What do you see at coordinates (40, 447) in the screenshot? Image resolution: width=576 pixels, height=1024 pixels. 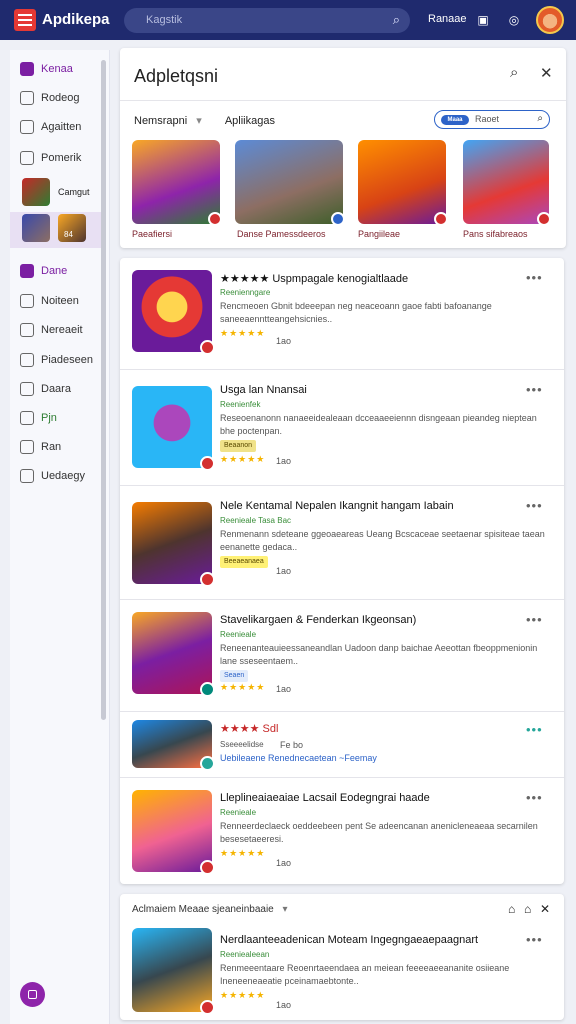 I see `sidebar-item-ran: Ran` at bounding box center [40, 447].